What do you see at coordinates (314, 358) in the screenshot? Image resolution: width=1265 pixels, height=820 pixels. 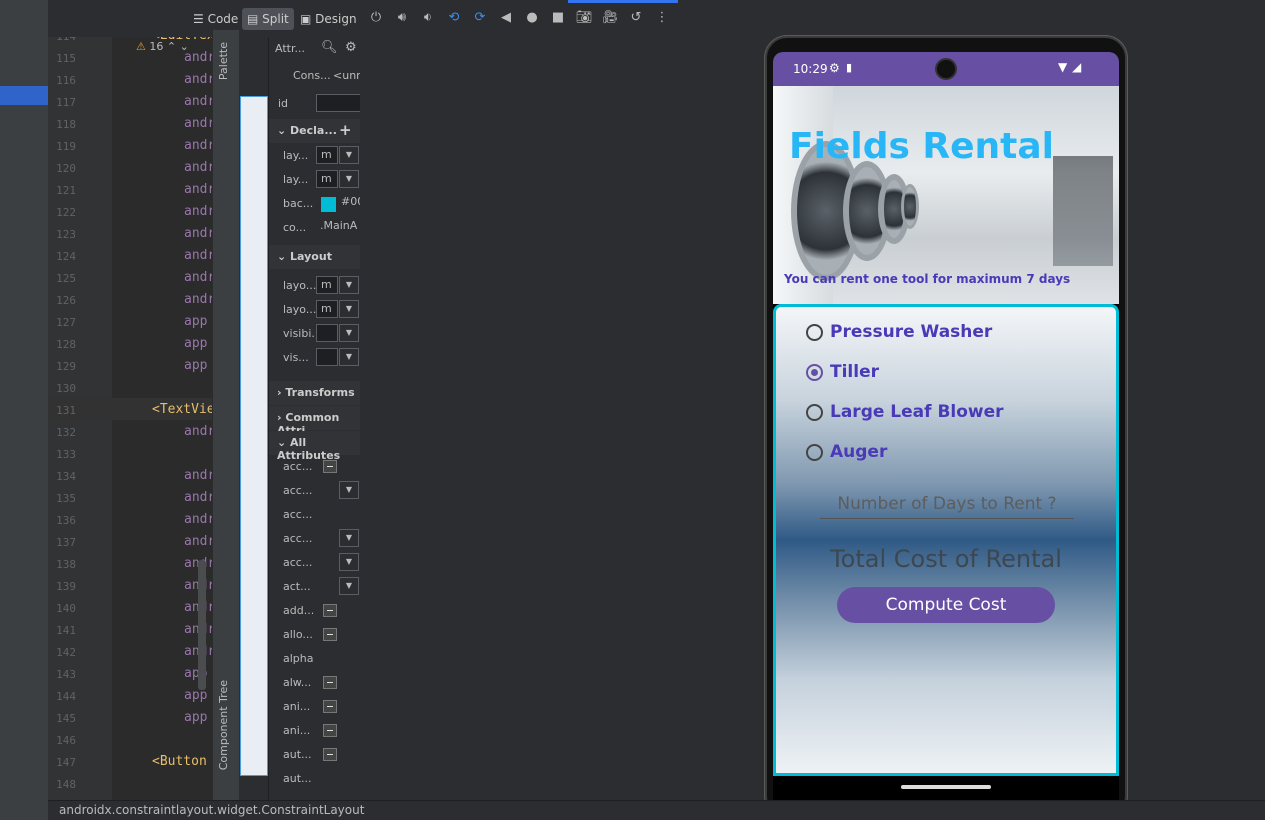 I see `attribute-row: vis... ▼` at bounding box center [314, 358].